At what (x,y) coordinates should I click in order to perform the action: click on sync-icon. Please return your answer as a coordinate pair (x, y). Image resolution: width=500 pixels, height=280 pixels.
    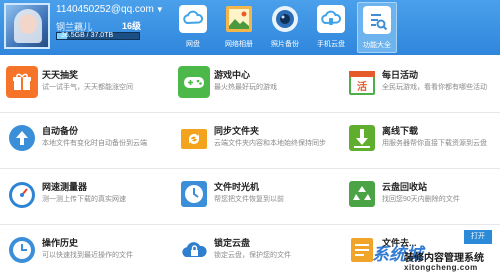
    Looking at the image, I should click on (194, 138).